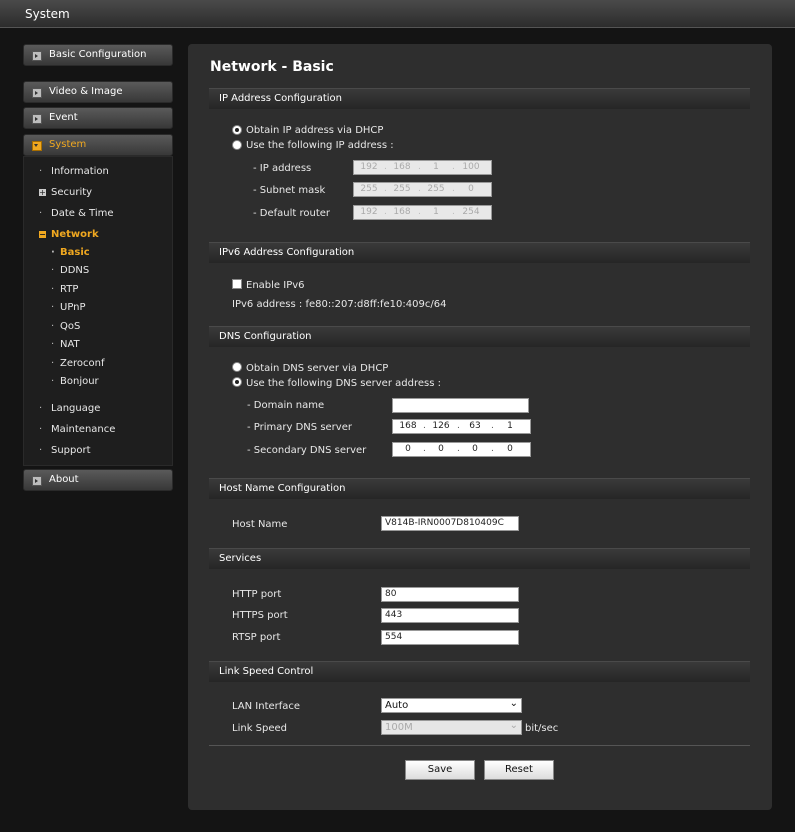 Image resolution: width=795 pixels, height=832 pixels. What do you see at coordinates (70, 270) in the screenshot?
I see `sidebar-item-ddns: · DDNS` at bounding box center [70, 270].